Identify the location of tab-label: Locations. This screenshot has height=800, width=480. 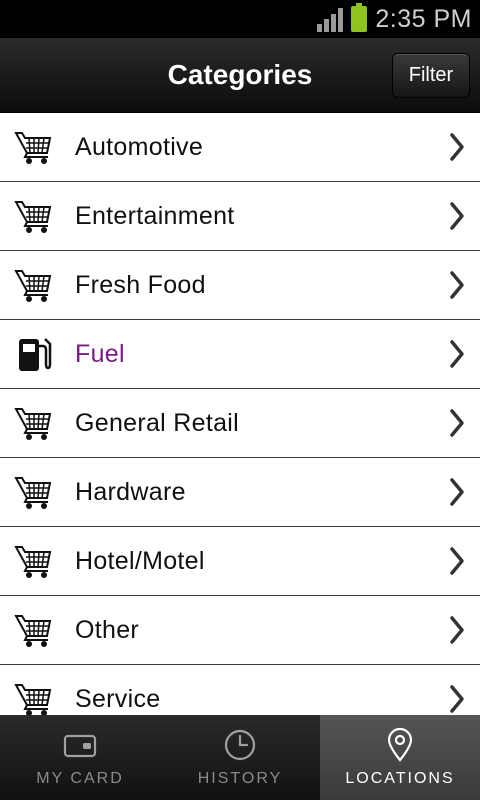
(400, 778).